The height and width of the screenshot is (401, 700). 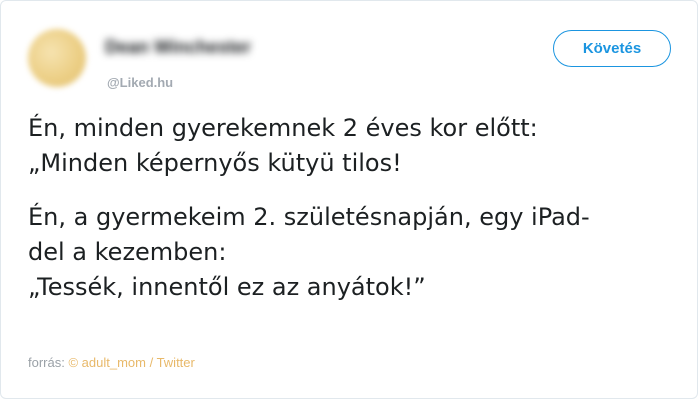 What do you see at coordinates (140, 82) in the screenshot?
I see `user-handle: @Liked.hu` at bounding box center [140, 82].